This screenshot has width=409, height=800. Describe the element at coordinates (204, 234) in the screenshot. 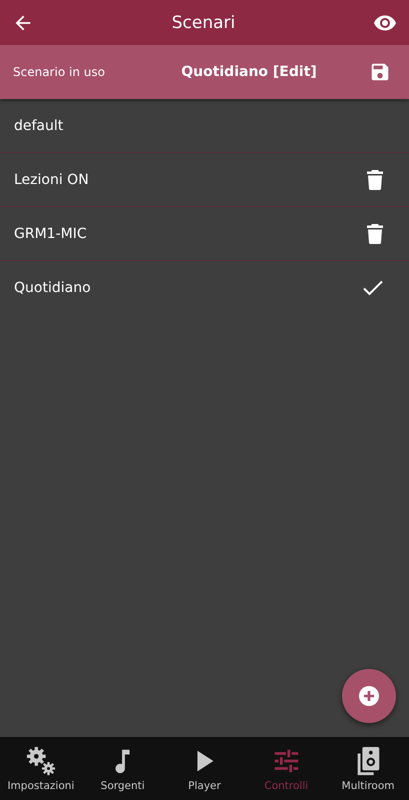

I see `scenario-item: GRM1-MIC` at that location.